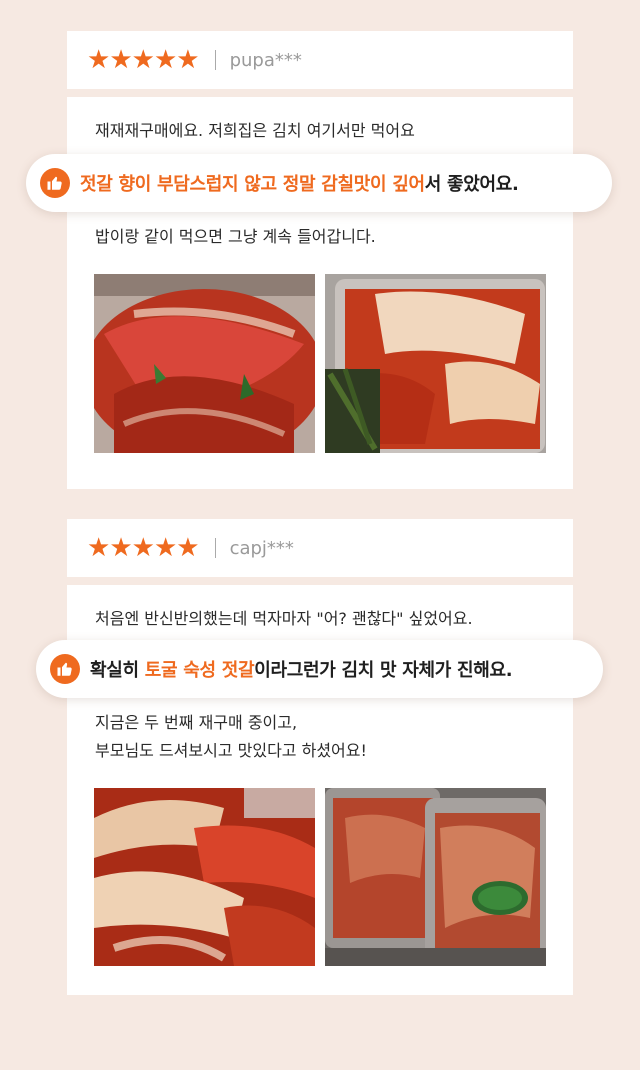  Describe the element at coordinates (255, 130) in the screenshot. I see `review-text-line: 재재재구매에요. 저희집은 김치 여기서만 먹어요` at that location.